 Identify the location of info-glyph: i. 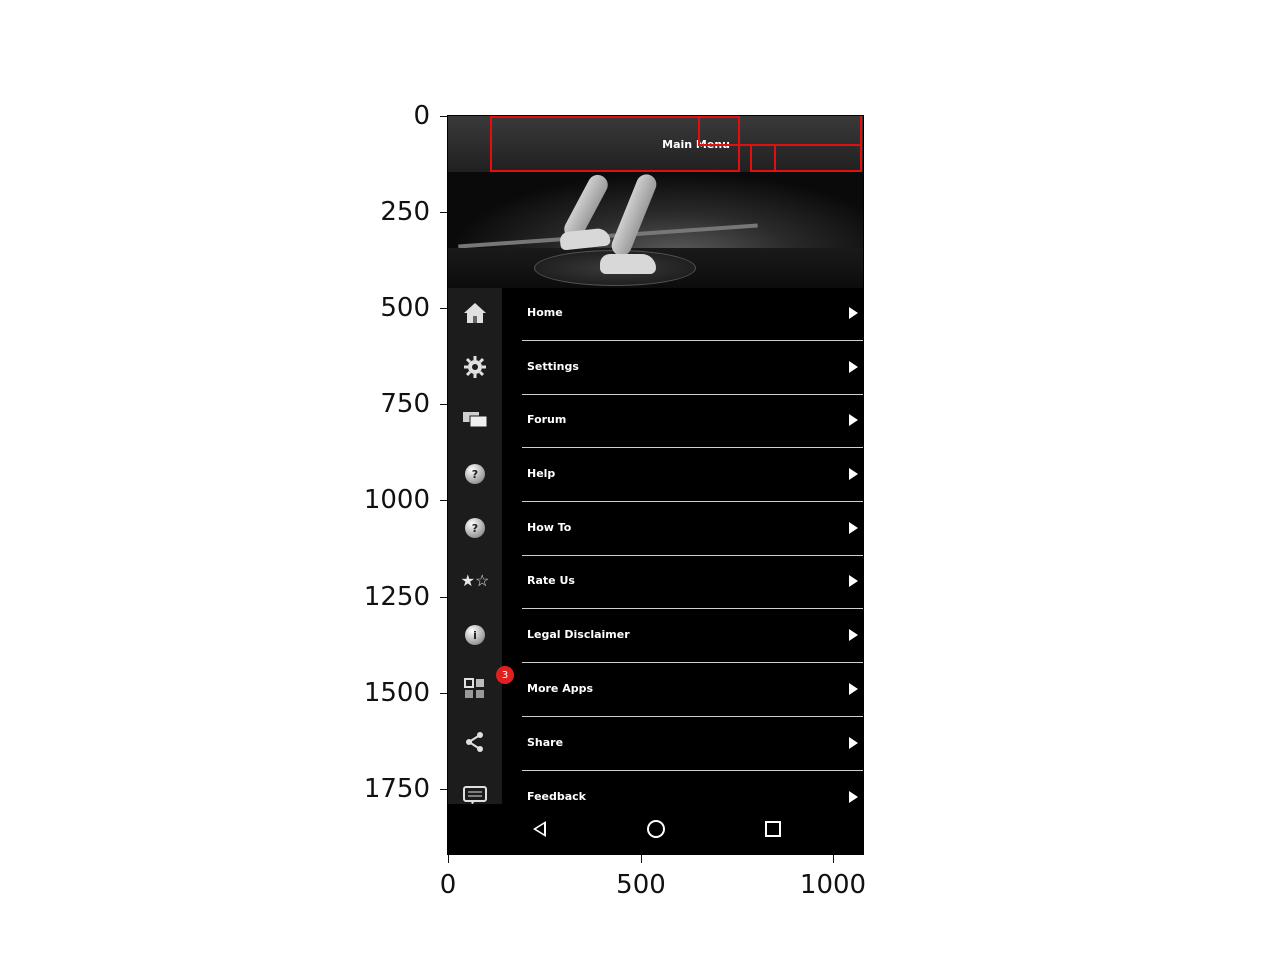
(475, 635).